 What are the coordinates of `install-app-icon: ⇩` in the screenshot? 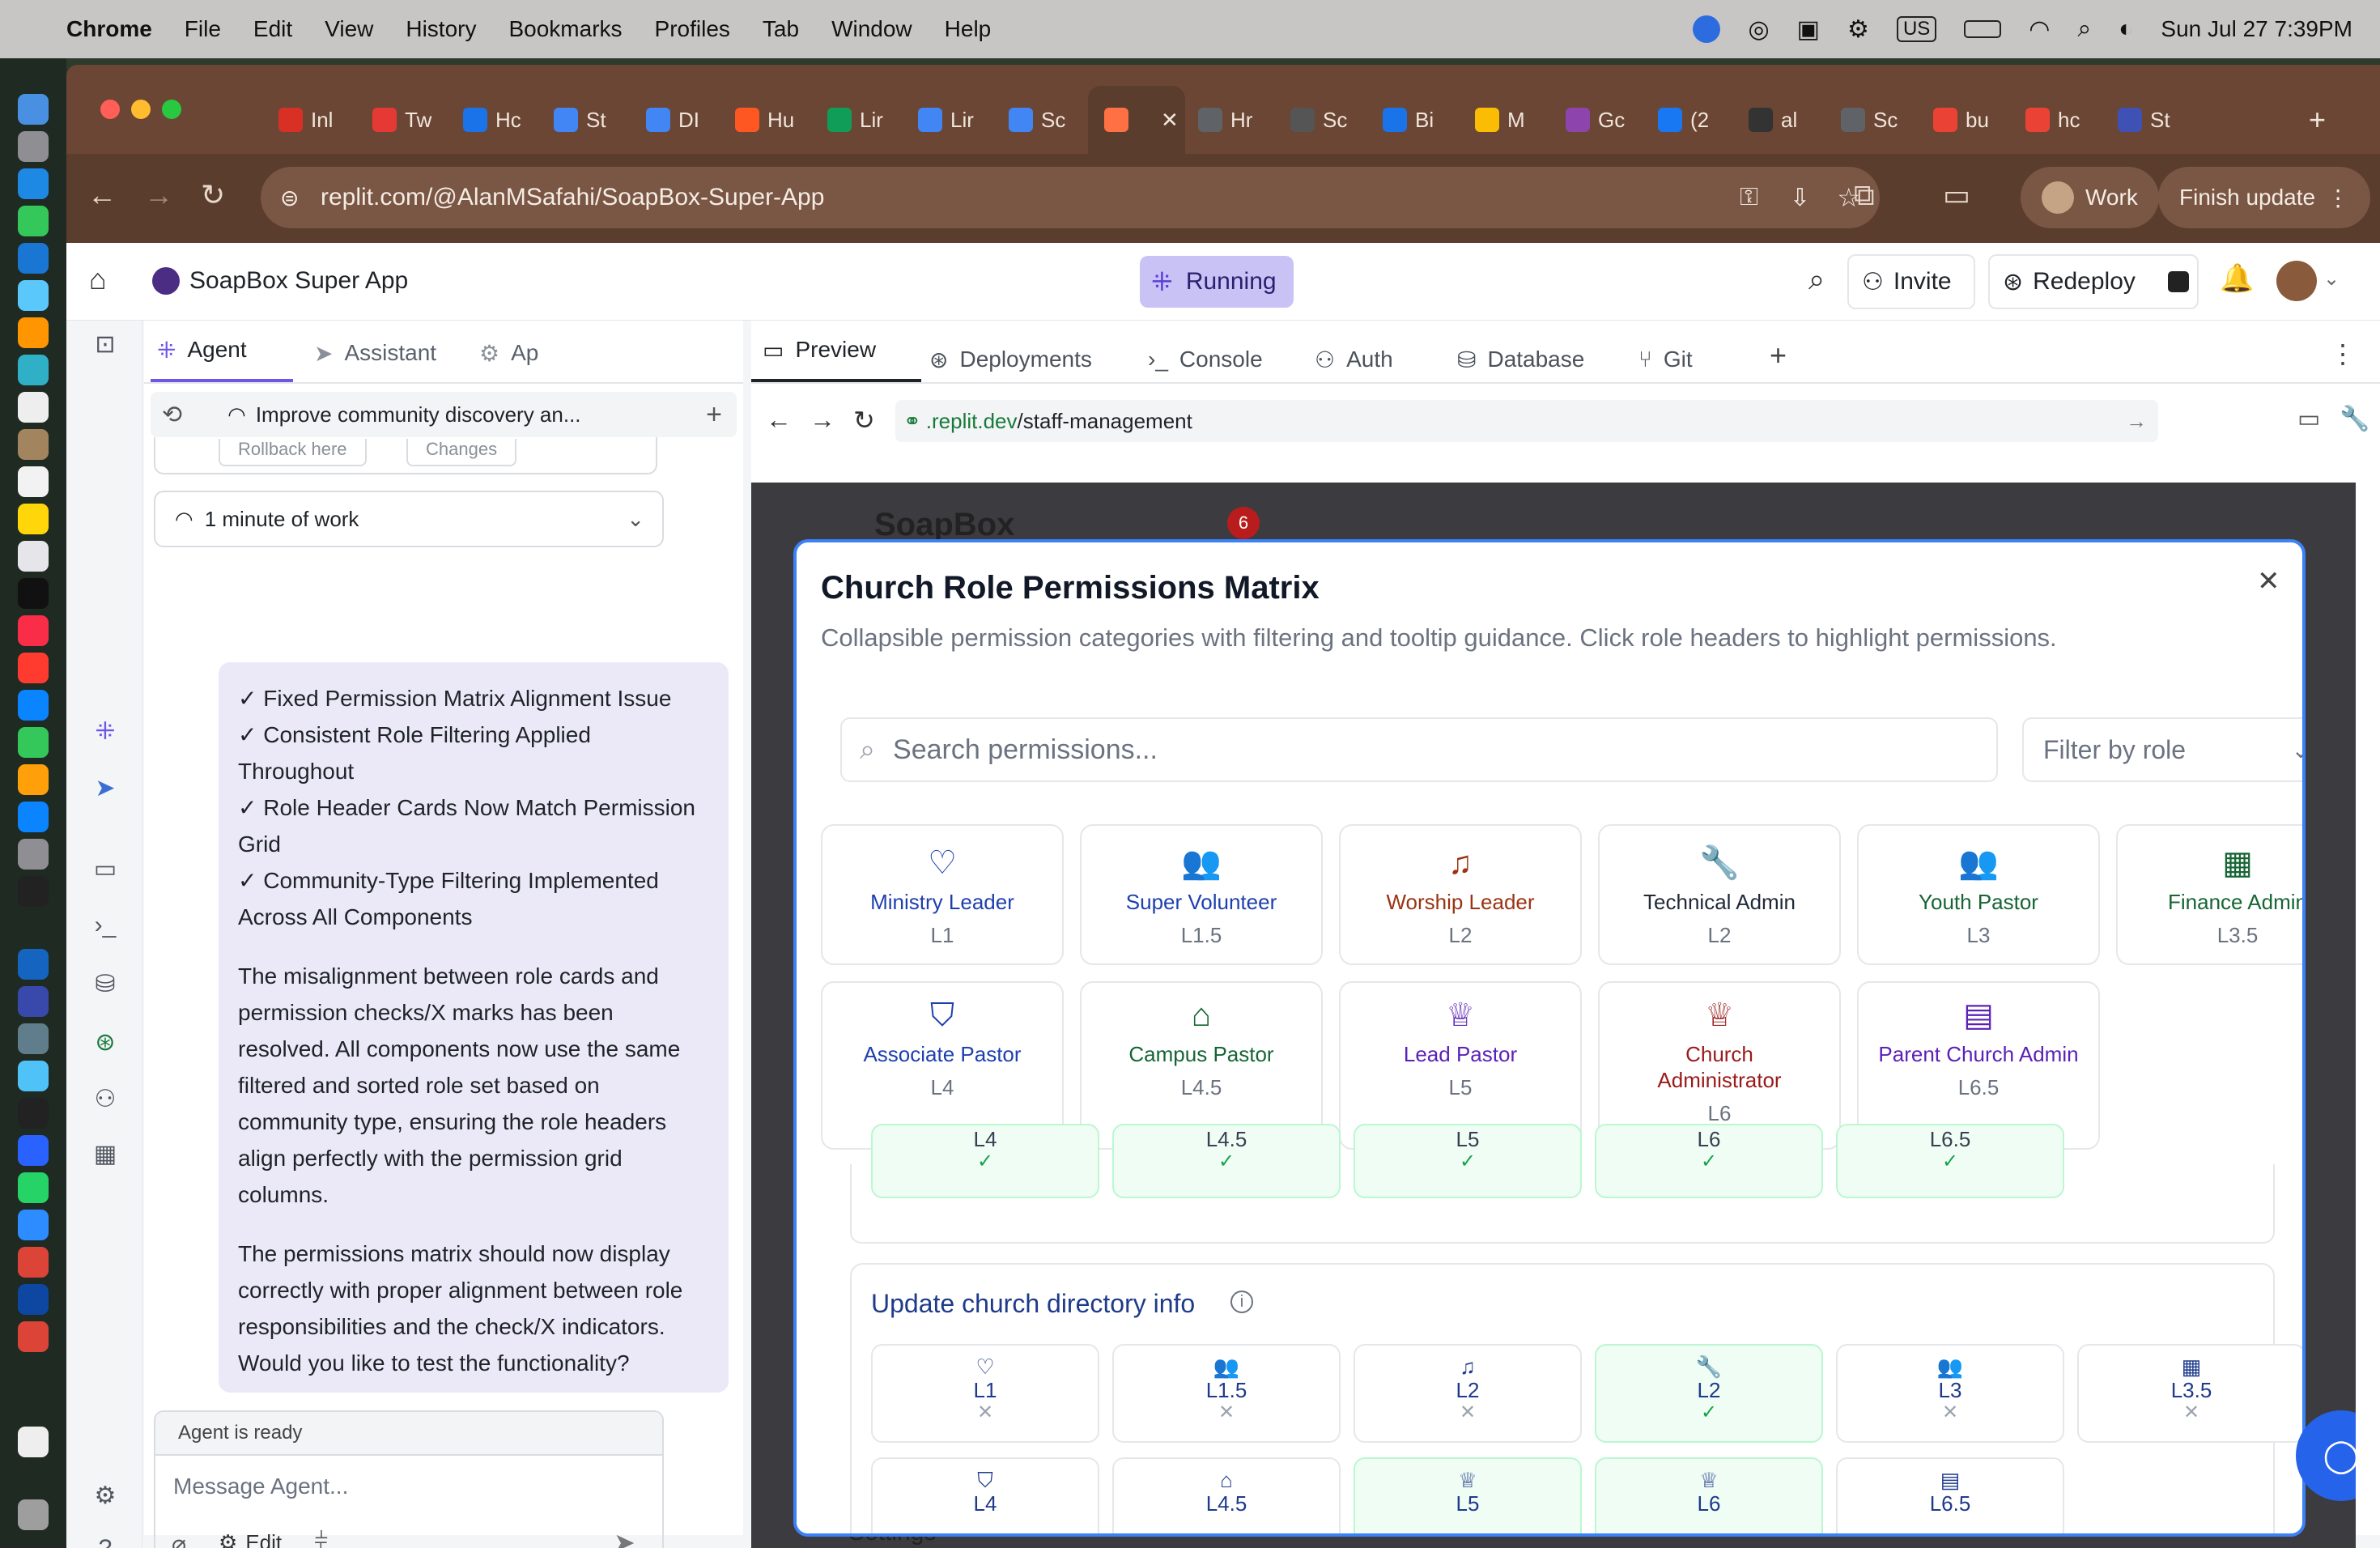 It's located at (1800, 198).